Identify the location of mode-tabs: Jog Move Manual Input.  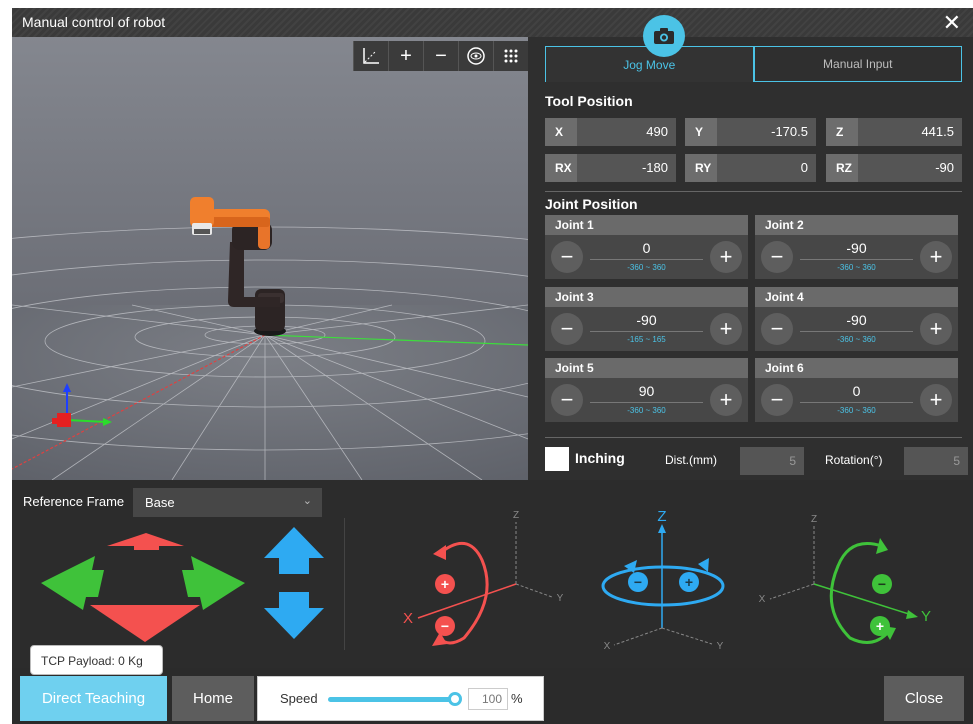
(753, 64).